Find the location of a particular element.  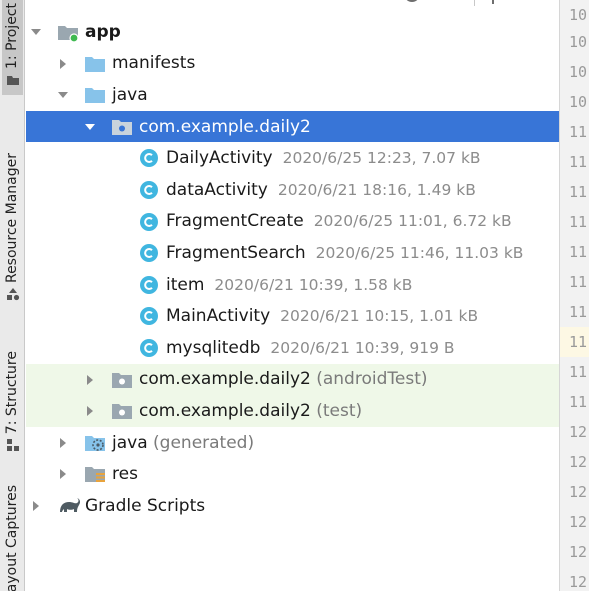

tree-row-class: MainActivity 2020/6/21 10:15, 1.01 kB is located at coordinates (292, 316).